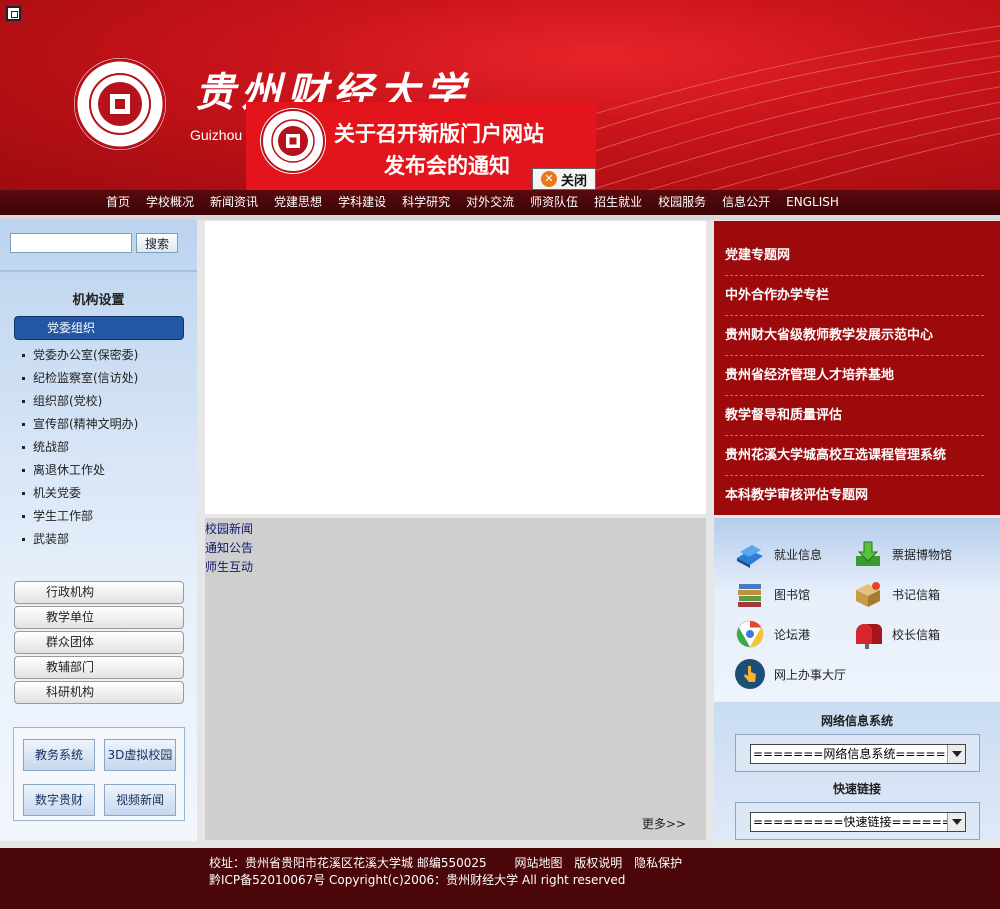  Describe the element at coordinates (750, 674) in the screenshot. I see `hand-pointer-icon` at that location.